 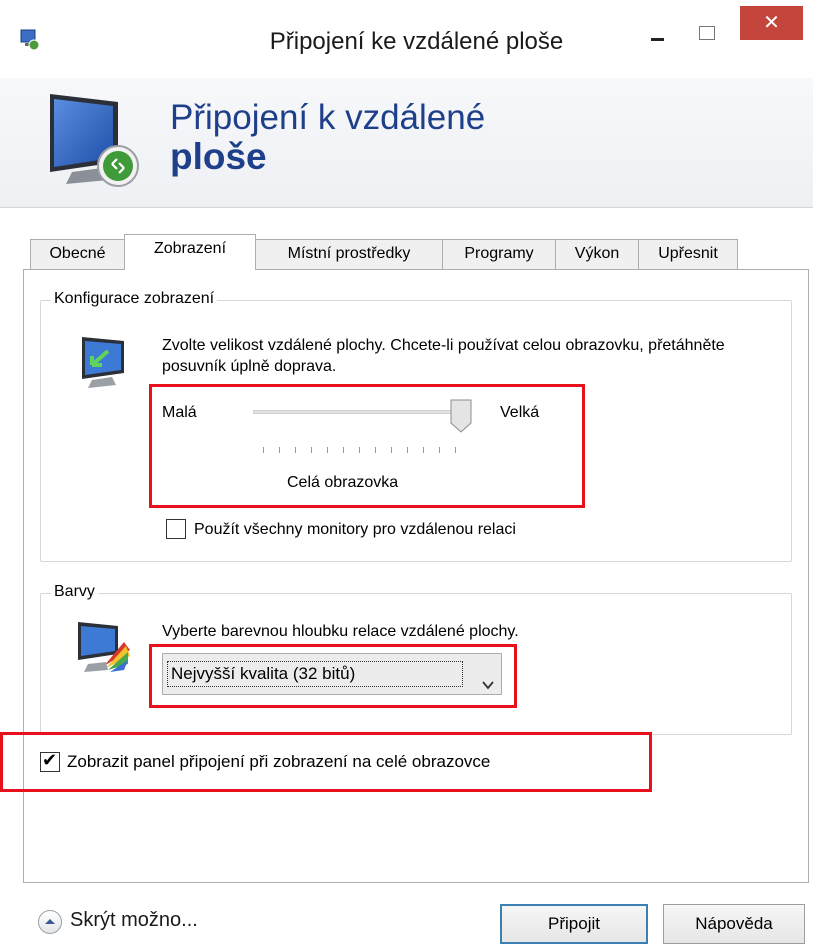 What do you see at coordinates (176, 529) in the screenshot?
I see `all-monitors-checkbox` at bounding box center [176, 529].